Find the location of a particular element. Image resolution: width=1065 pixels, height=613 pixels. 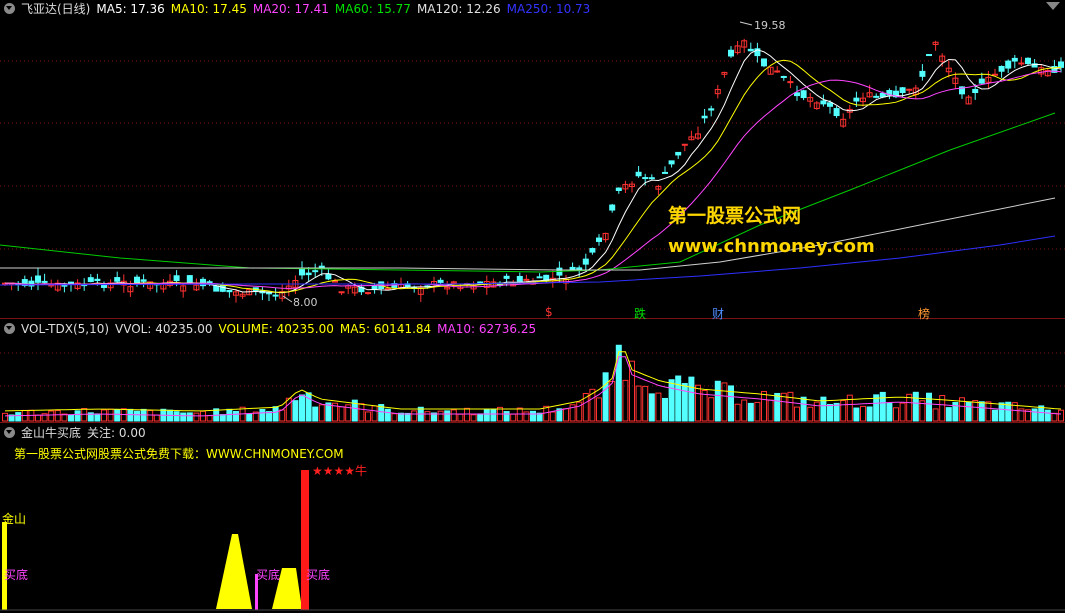

high-price-label: 19.58 is located at coordinates (770, 25).